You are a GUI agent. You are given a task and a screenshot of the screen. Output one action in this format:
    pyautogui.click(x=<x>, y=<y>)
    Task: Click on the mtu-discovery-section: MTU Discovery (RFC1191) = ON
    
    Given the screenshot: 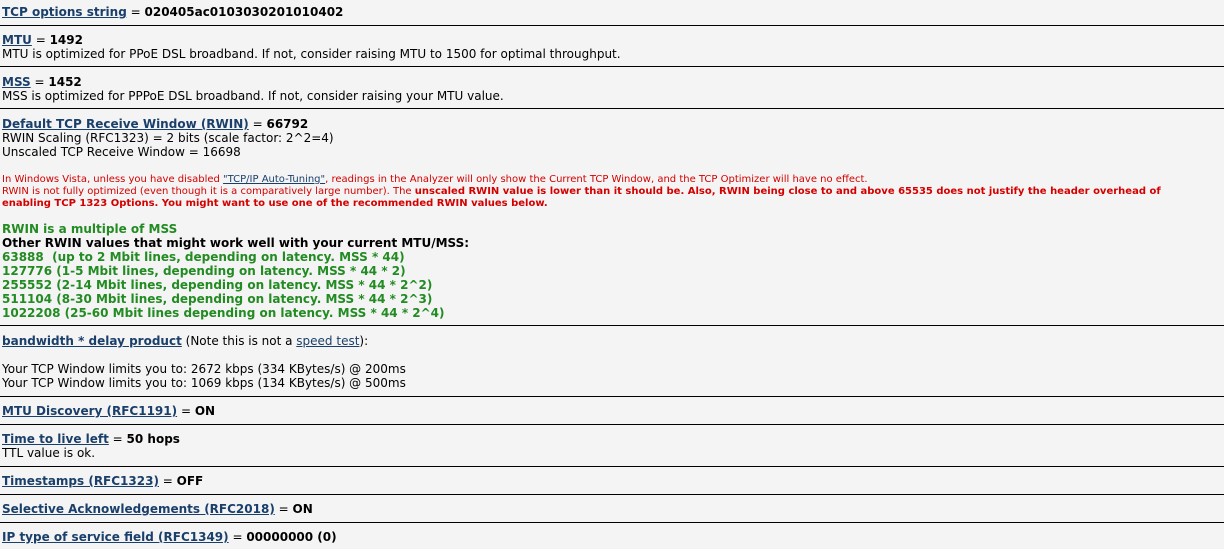 What is the action you would take?
    pyautogui.click(x=612, y=410)
    